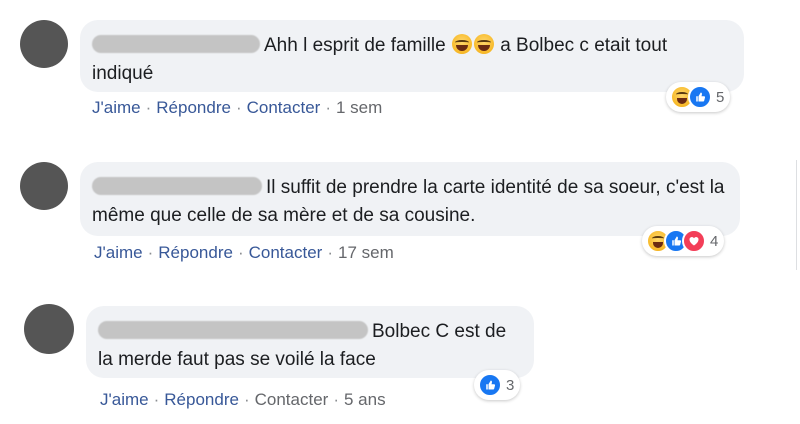 Image resolution: width=800 pixels, height=424 pixels. I want to click on comment-actions: J'aime · Répondre · Contacter · 1 sem, so click(237, 108).